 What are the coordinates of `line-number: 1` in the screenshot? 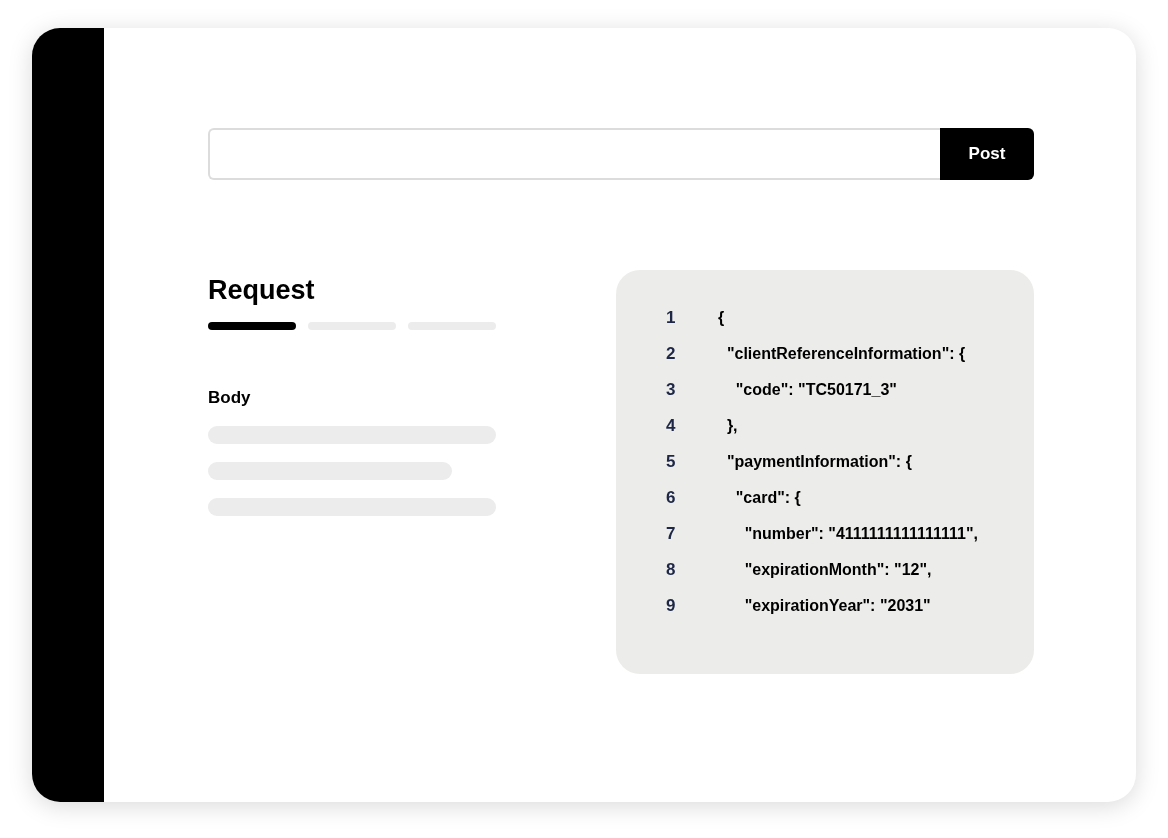 It's located at (671, 318).